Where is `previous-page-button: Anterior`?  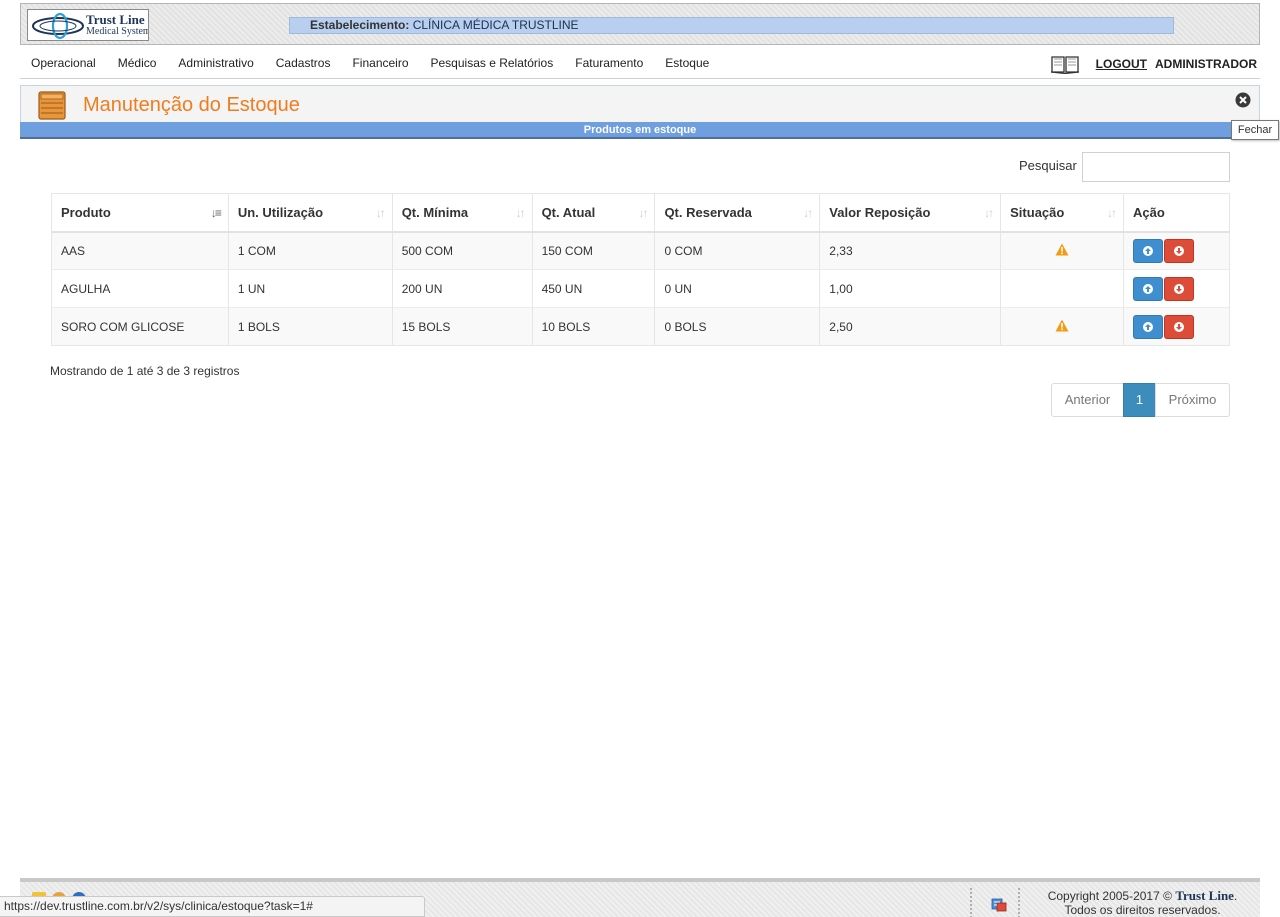 previous-page-button: Anterior is located at coordinates (1087, 400).